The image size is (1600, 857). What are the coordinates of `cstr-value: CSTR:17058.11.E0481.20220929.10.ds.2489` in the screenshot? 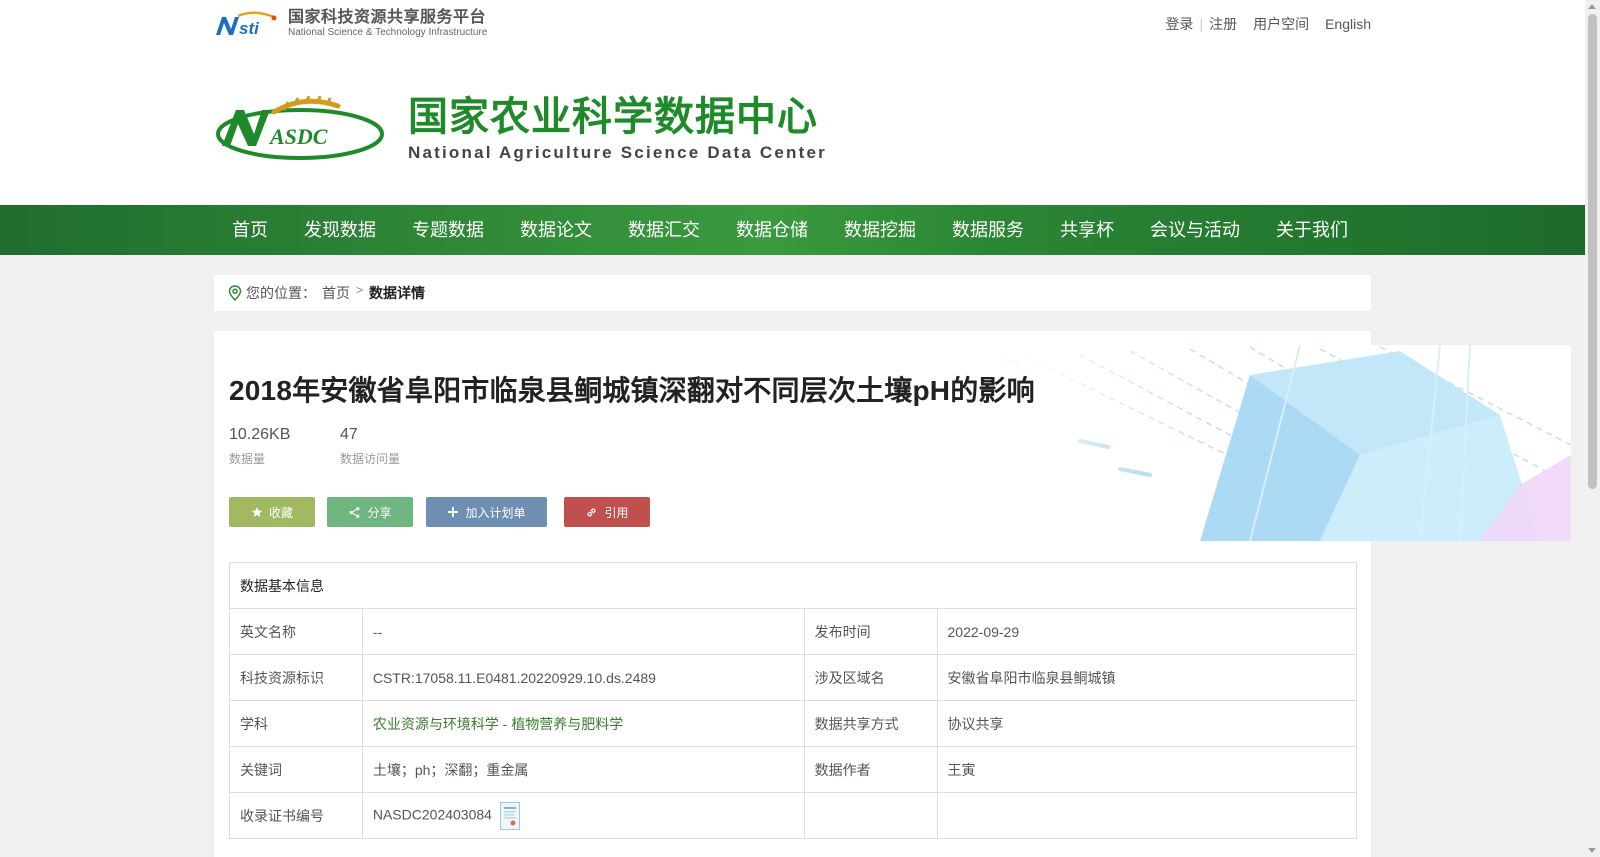 It's located at (583, 677).